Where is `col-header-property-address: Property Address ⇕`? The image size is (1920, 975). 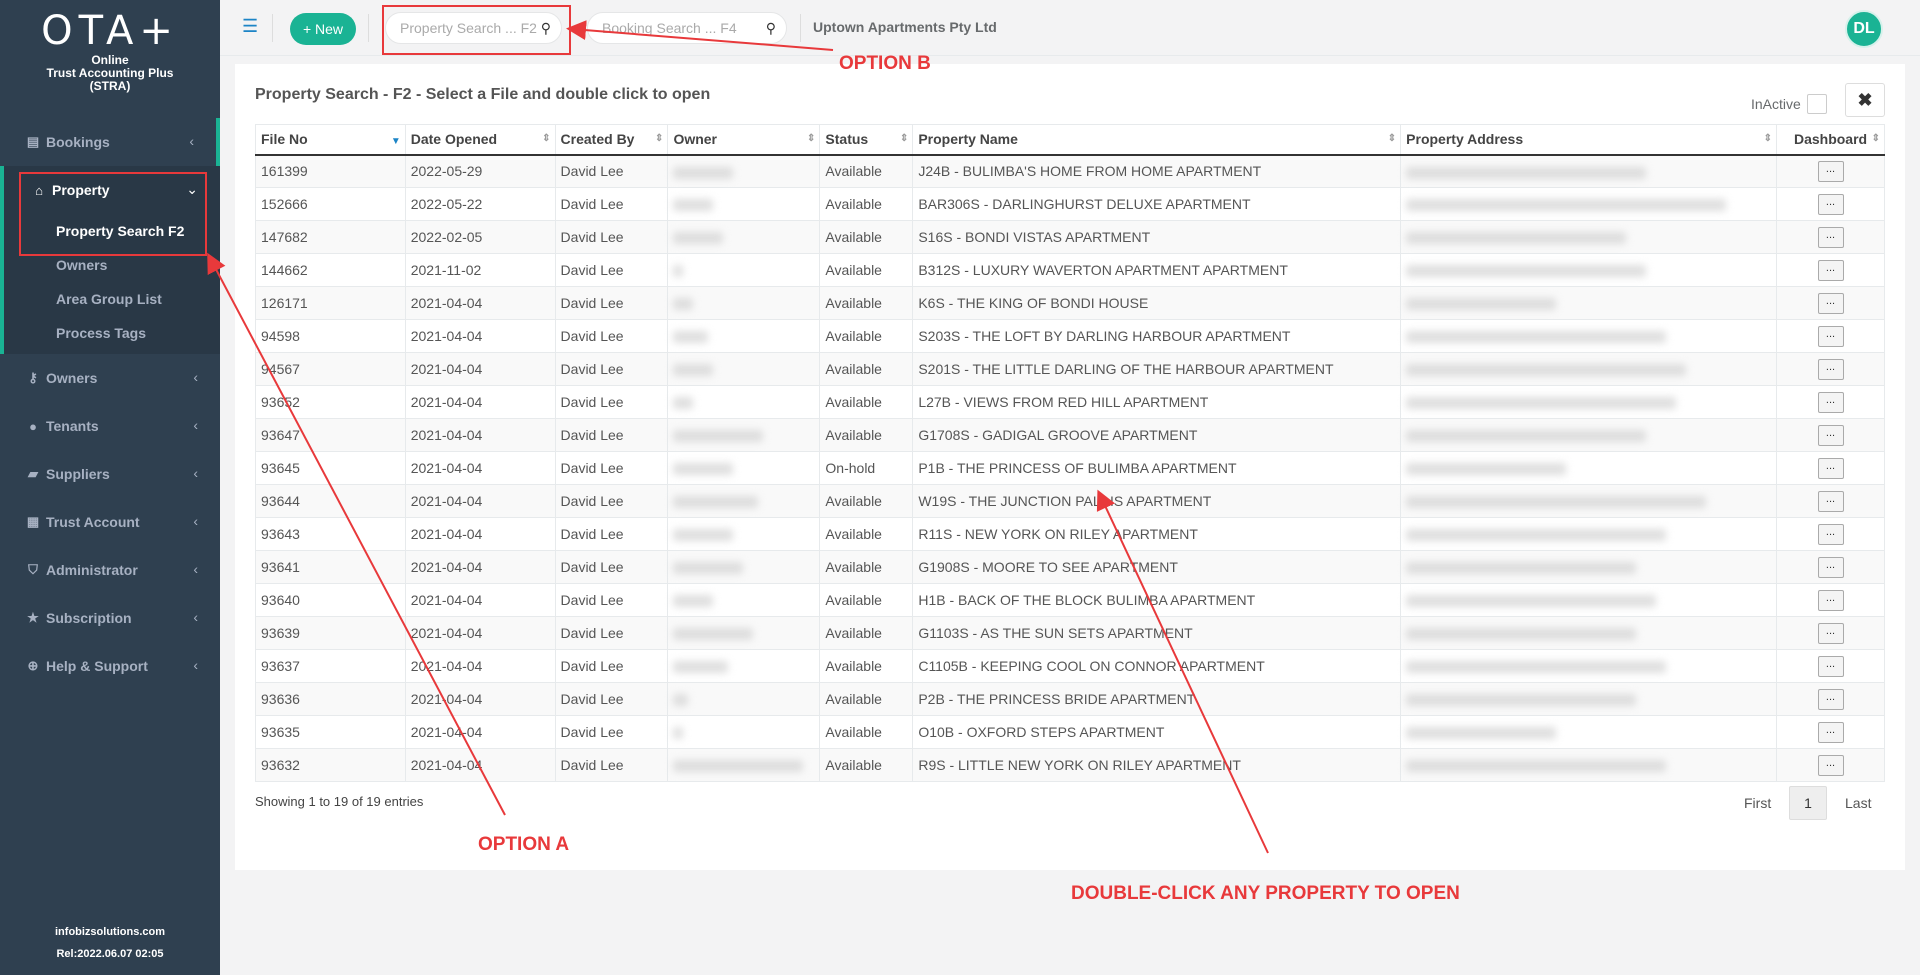 col-header-property-address: Property Address ⇕ is located at coordinates (1589, 140).